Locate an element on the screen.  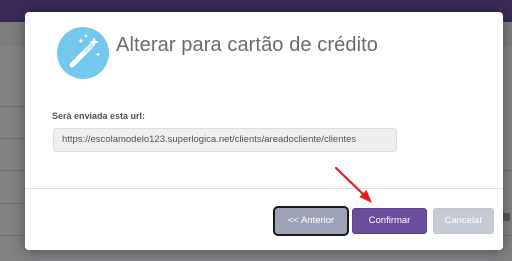
url-label: Será enviada esta url: is located at coordinates (99, 116).